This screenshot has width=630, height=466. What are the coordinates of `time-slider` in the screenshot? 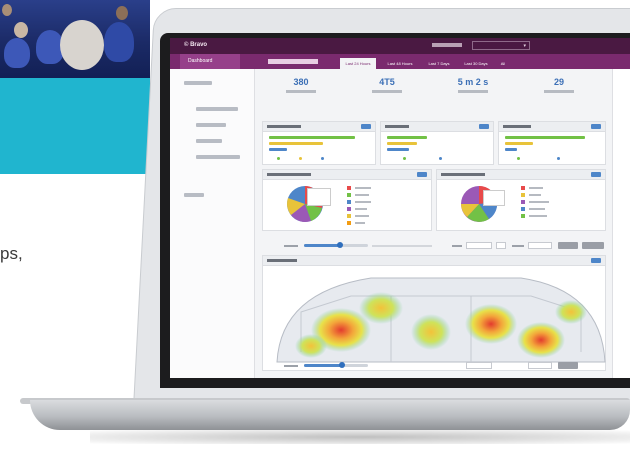 It's located at (336, 245).